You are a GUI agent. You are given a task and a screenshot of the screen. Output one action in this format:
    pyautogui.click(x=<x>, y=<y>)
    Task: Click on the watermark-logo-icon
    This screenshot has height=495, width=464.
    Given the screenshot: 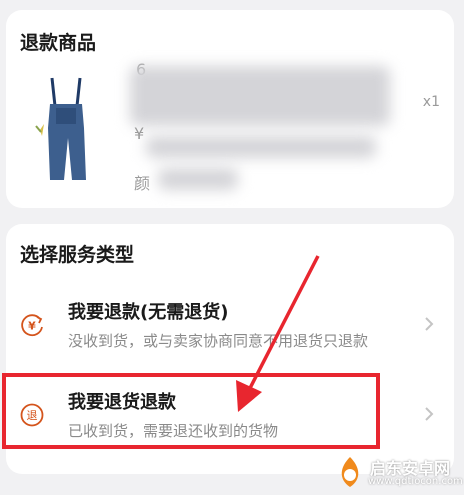 What is the action you would take?
    pyautogui.click(x=350, y=472)
    